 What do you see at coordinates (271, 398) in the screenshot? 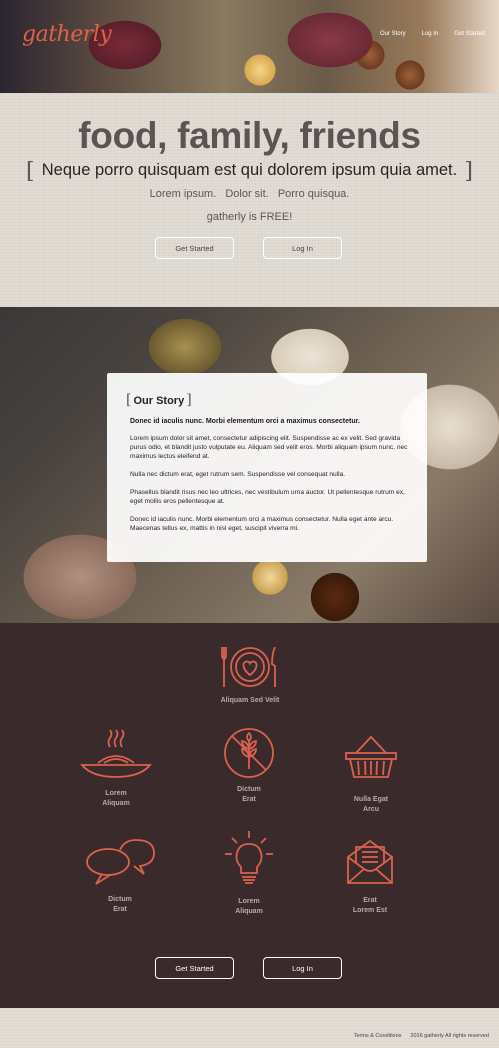
I see `story-heading: [Our Story]` at bounding box center [271, 398].